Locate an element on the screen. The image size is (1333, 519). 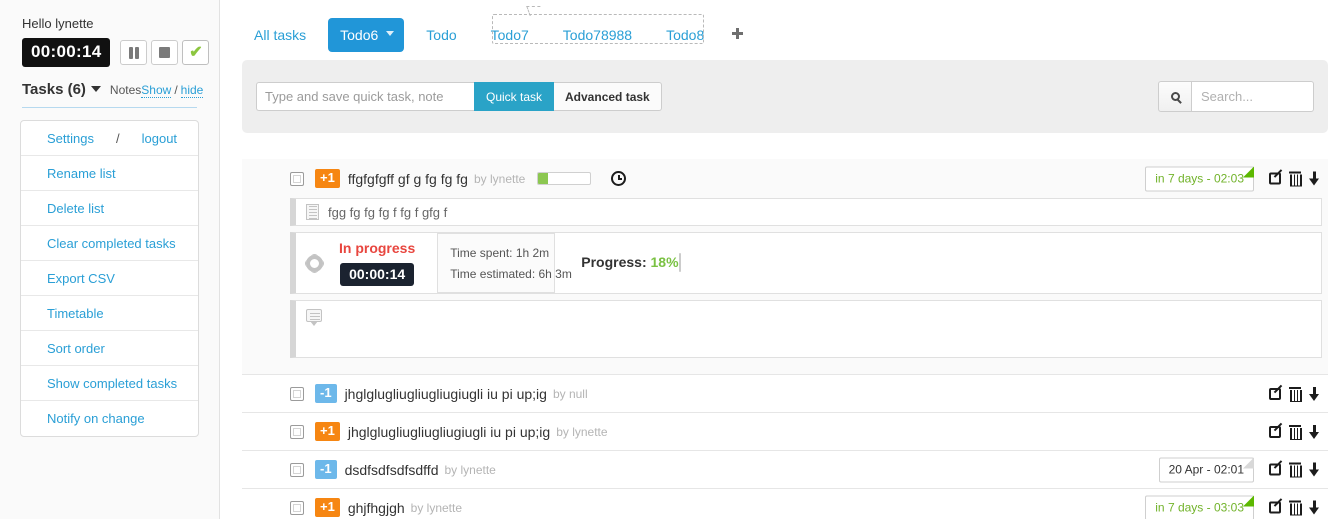
stop-icon is located at coordinates (165, 52).